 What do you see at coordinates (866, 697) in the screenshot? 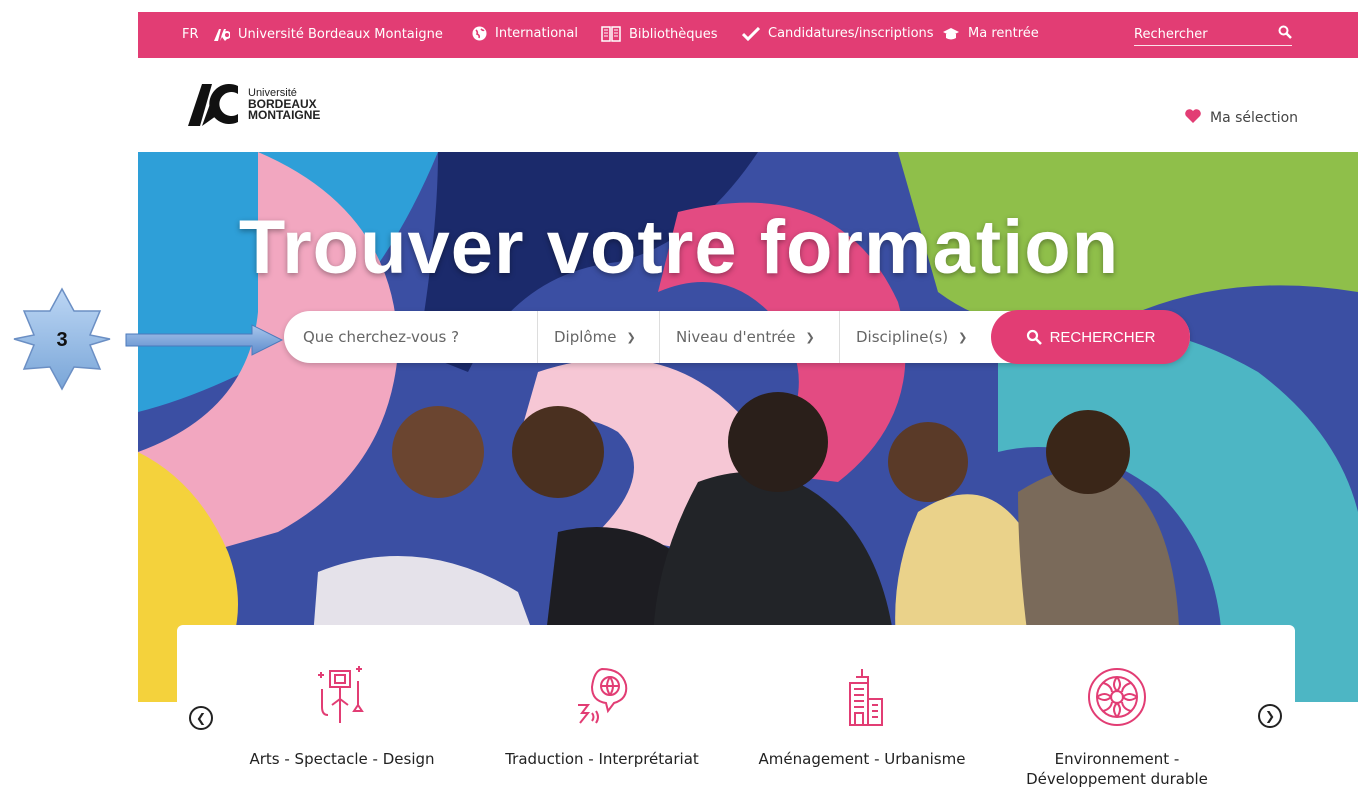
I see `buildings-icon` at bounding box center [866, 697].